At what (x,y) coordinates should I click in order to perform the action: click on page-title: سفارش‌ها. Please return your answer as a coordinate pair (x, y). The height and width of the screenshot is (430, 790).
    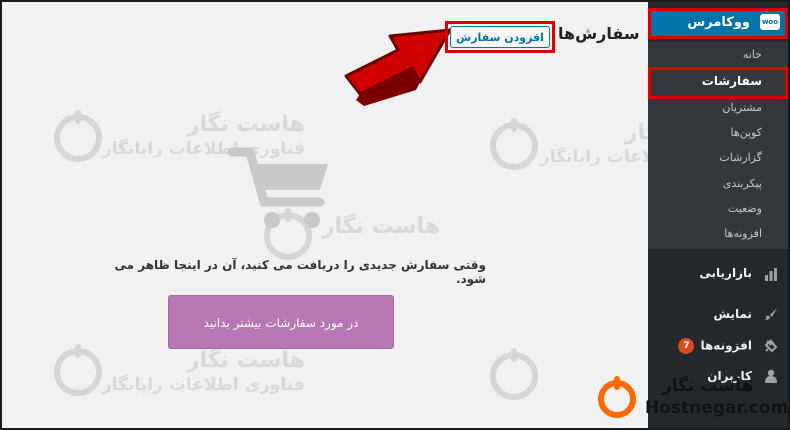
    Looking at the image, I should click on (599, 33).